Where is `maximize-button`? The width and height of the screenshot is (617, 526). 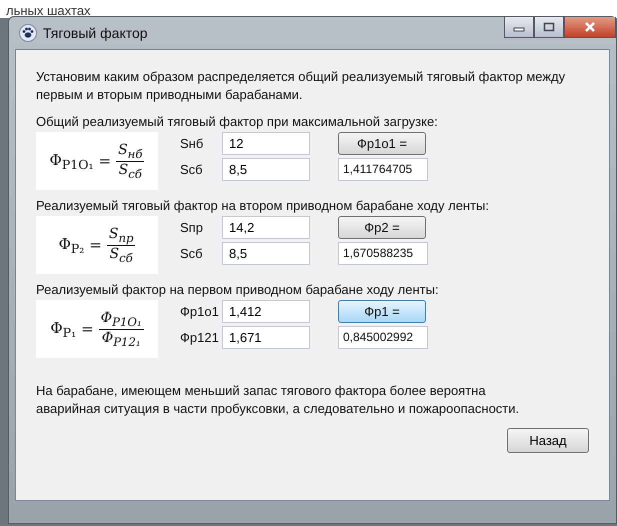 maximize-button is located at coordinates (549, 27).